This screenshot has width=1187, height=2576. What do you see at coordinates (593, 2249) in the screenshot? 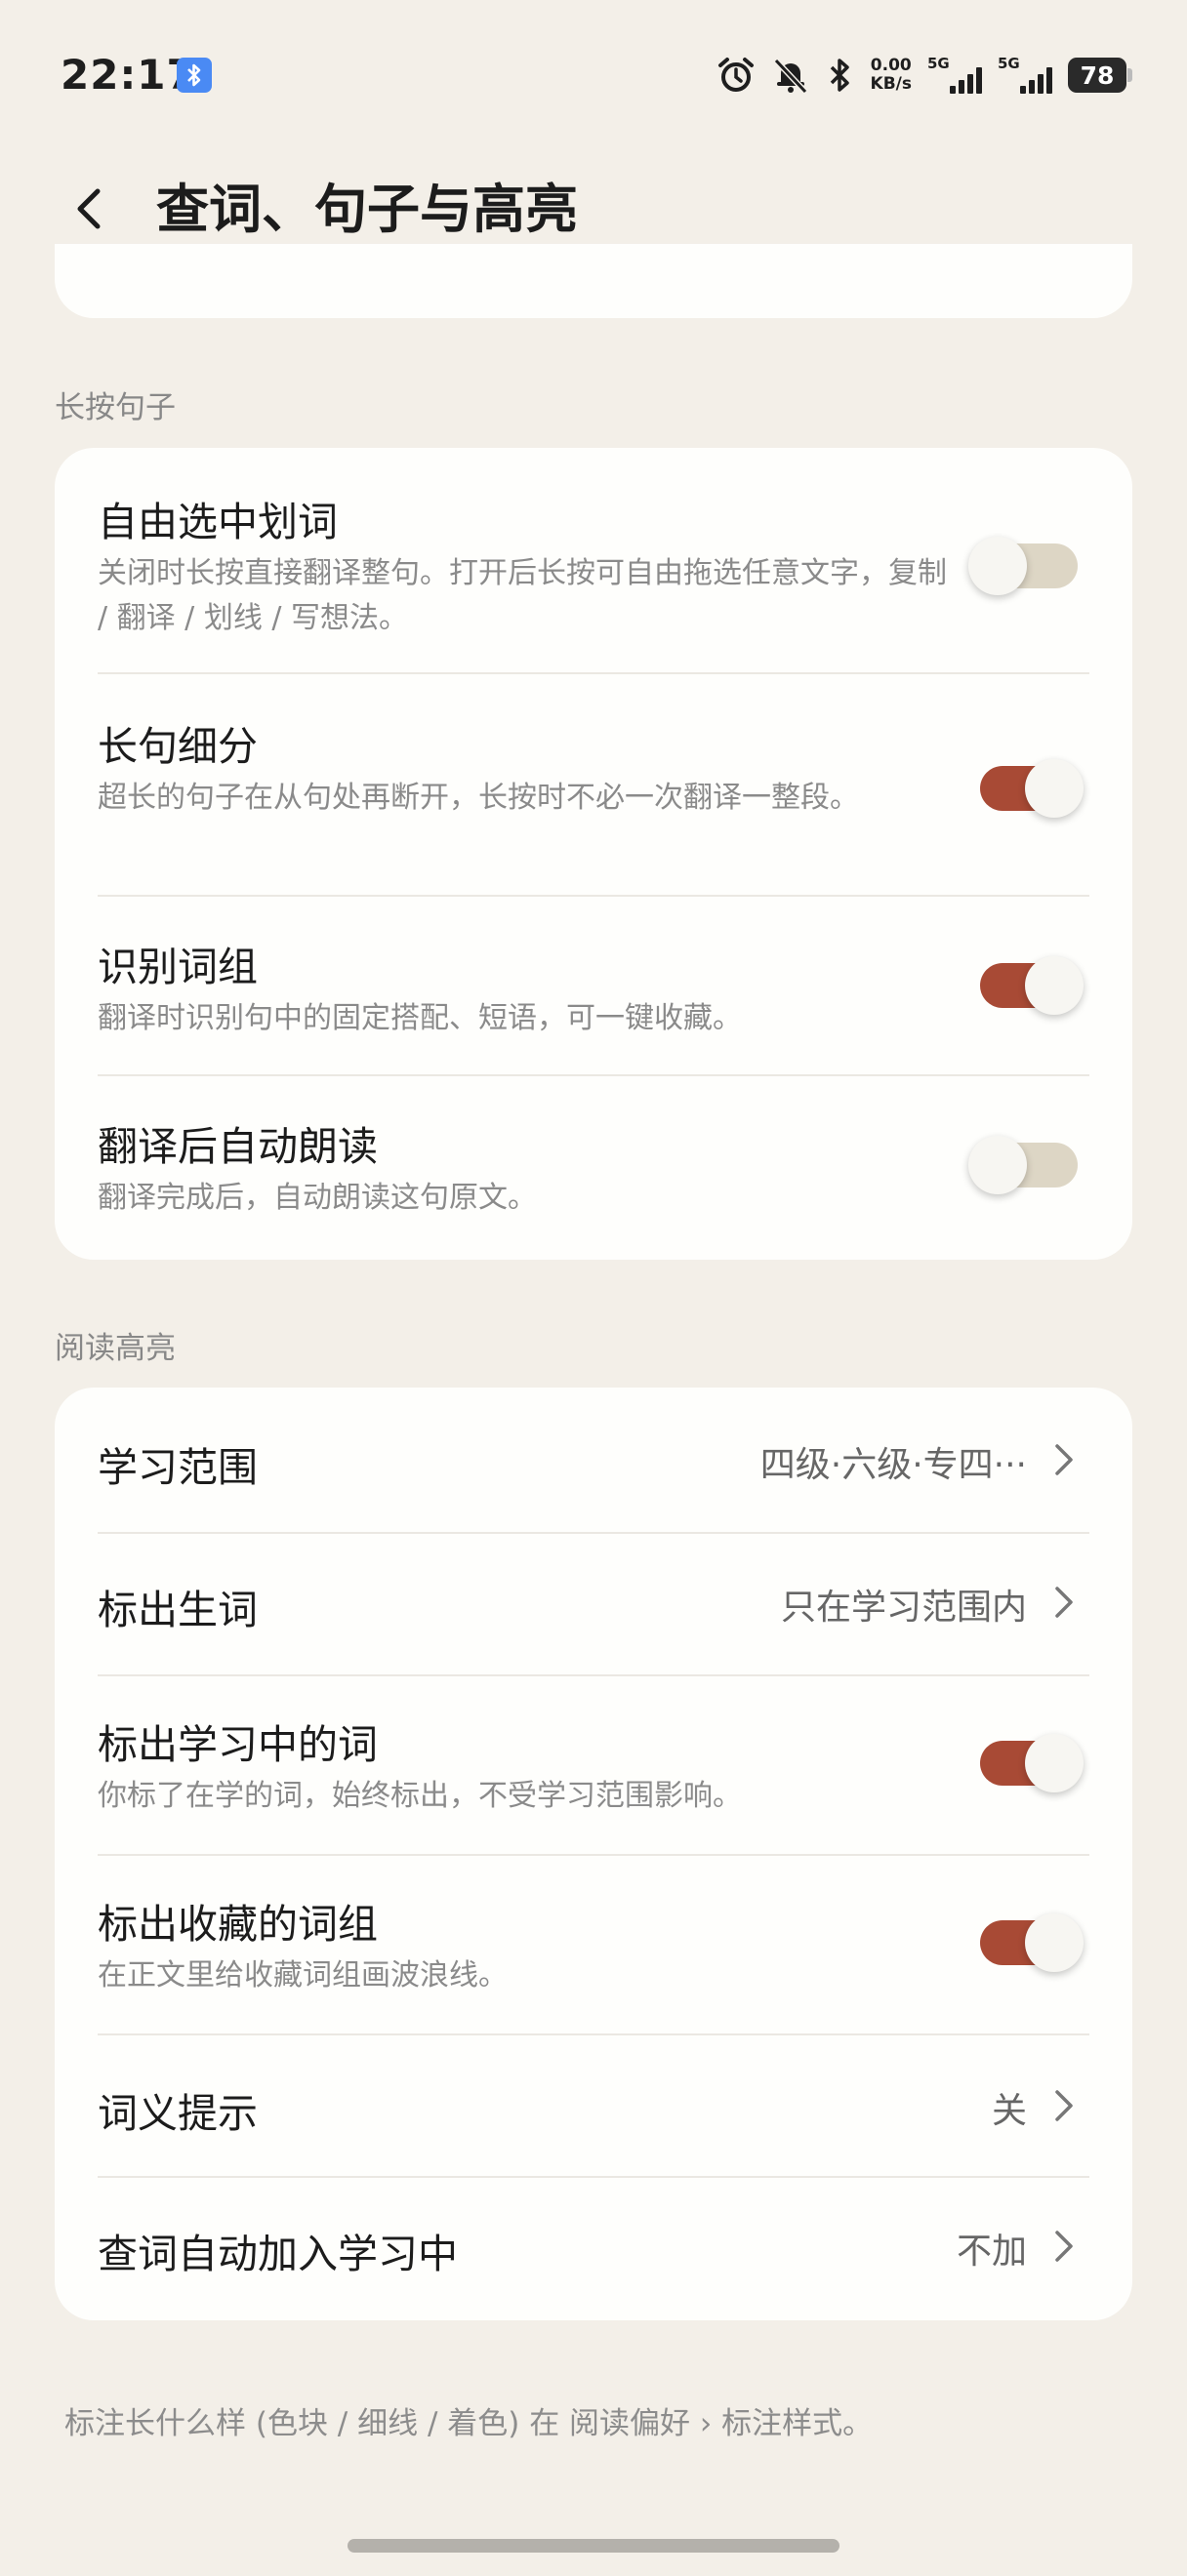
I see `setting-row-auto-add: 查词自动加入学习中 不加` at bounding box center [593, 2249].